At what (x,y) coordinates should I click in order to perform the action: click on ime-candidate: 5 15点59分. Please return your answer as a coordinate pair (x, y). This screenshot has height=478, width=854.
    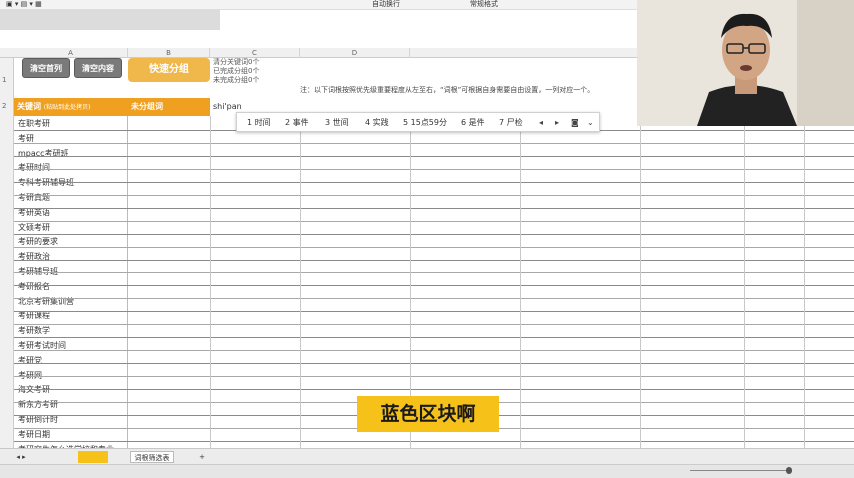
    Looking at the image, I should click on (425, 123).